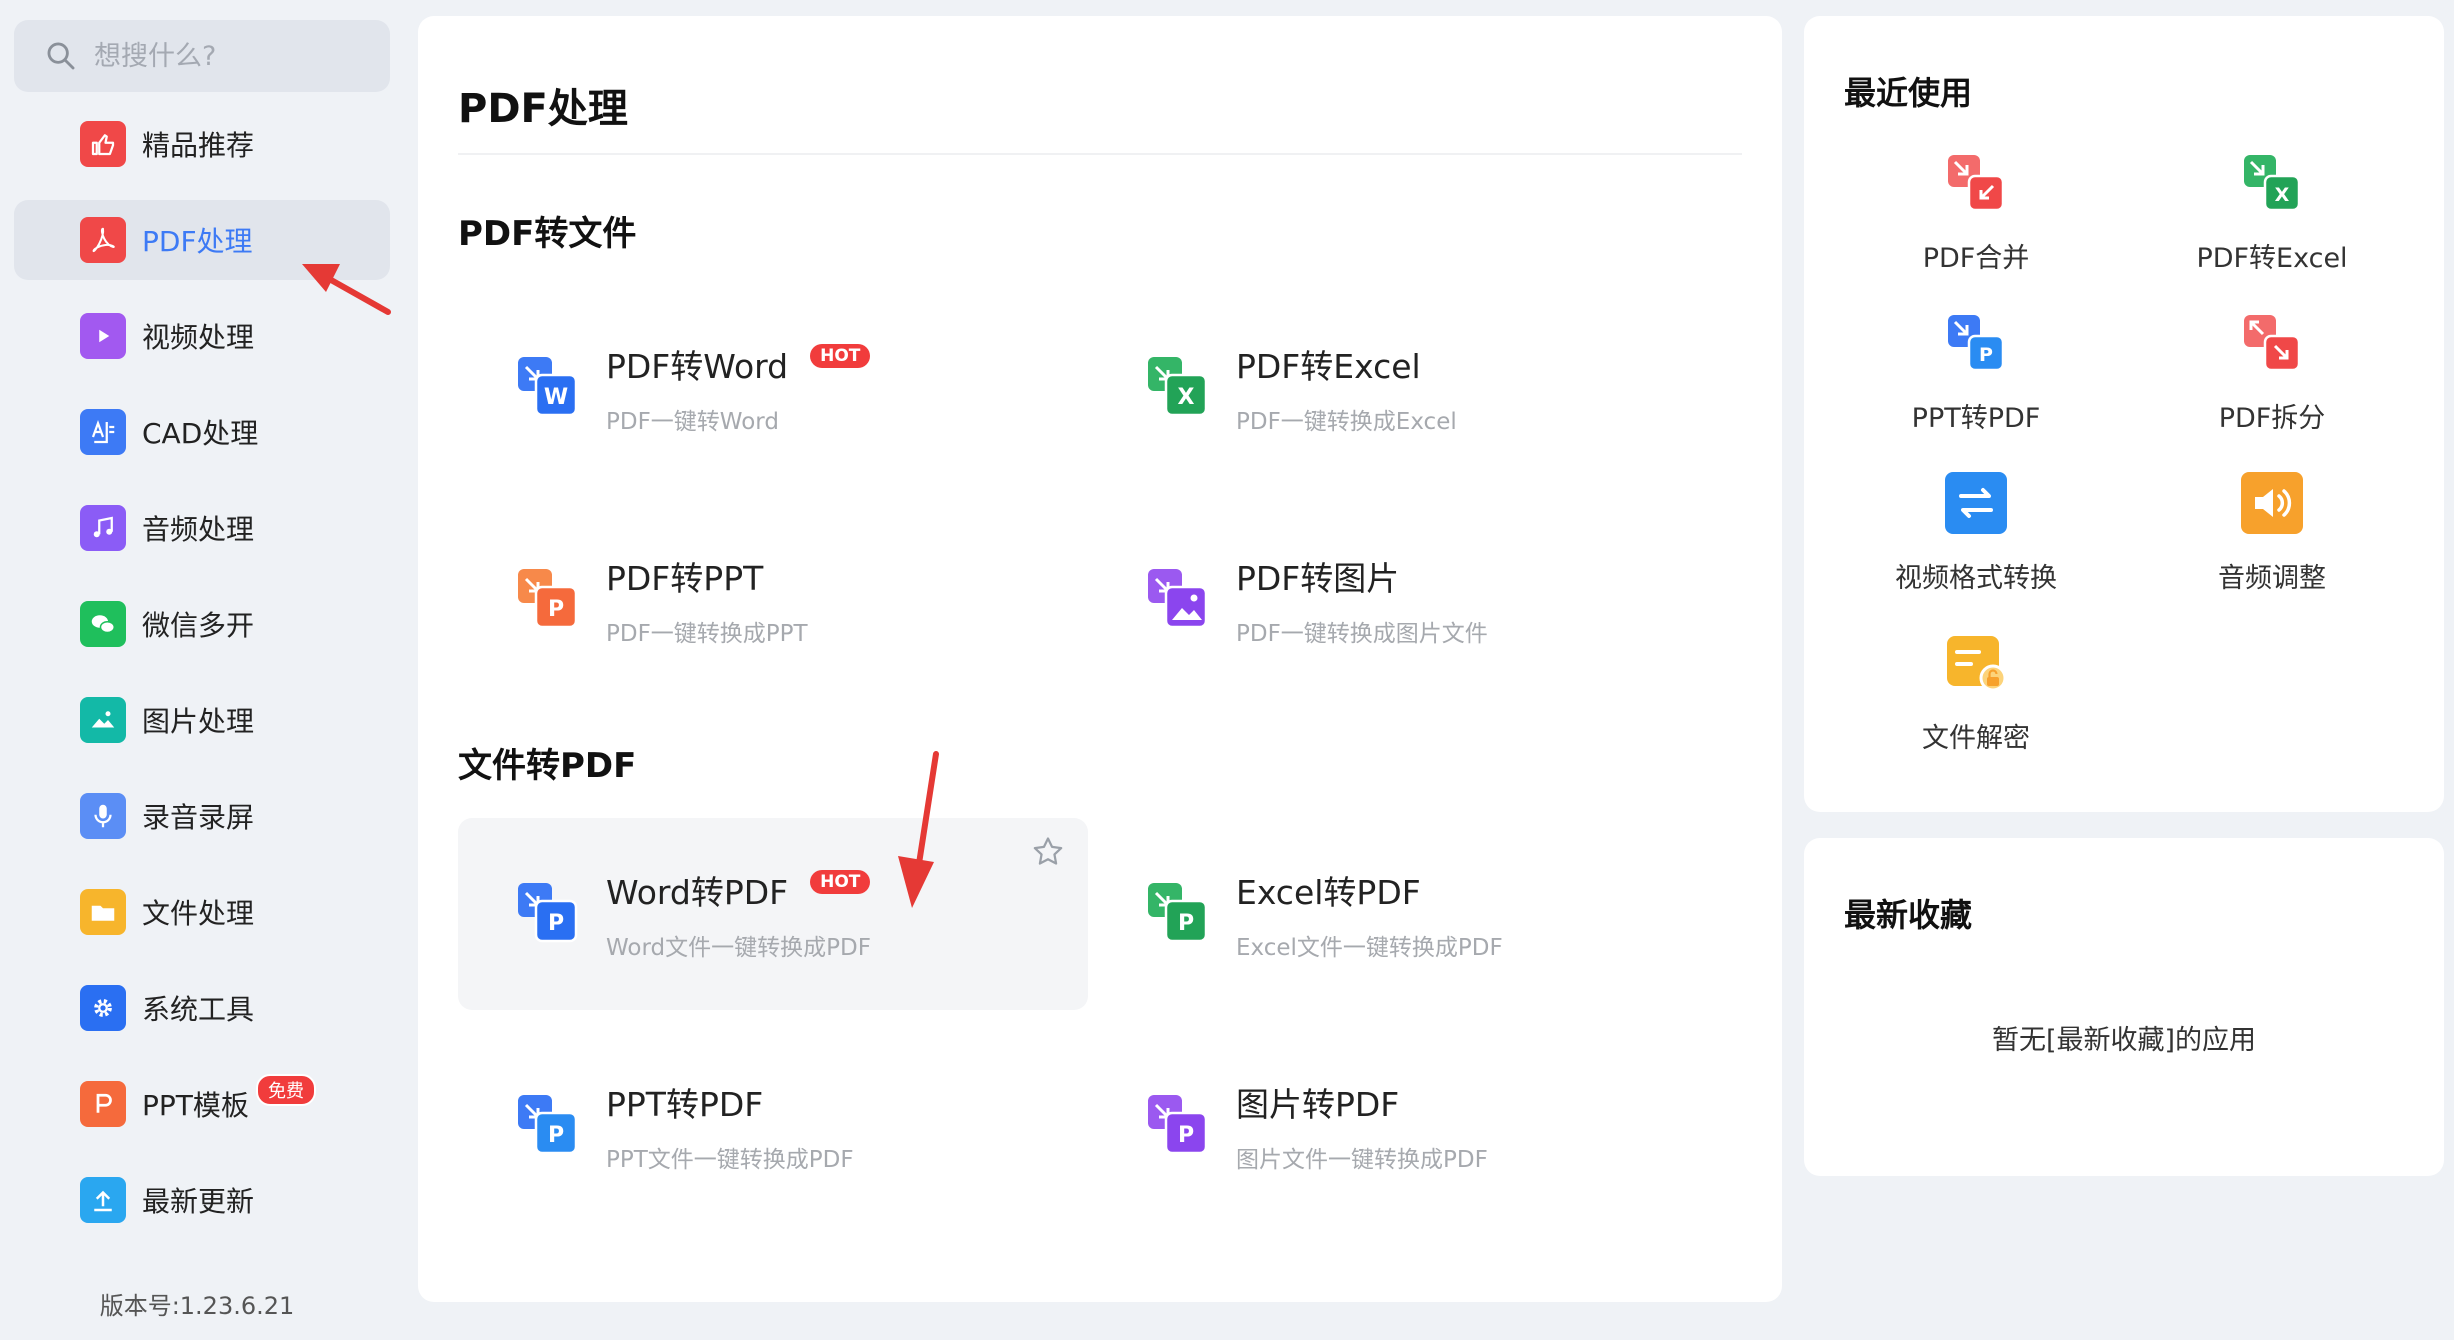 Image resolution: width=2454 pixels, height=1340 pixels. I want to click on sidebar-item-label: 系统工具, so click(198, 1009).